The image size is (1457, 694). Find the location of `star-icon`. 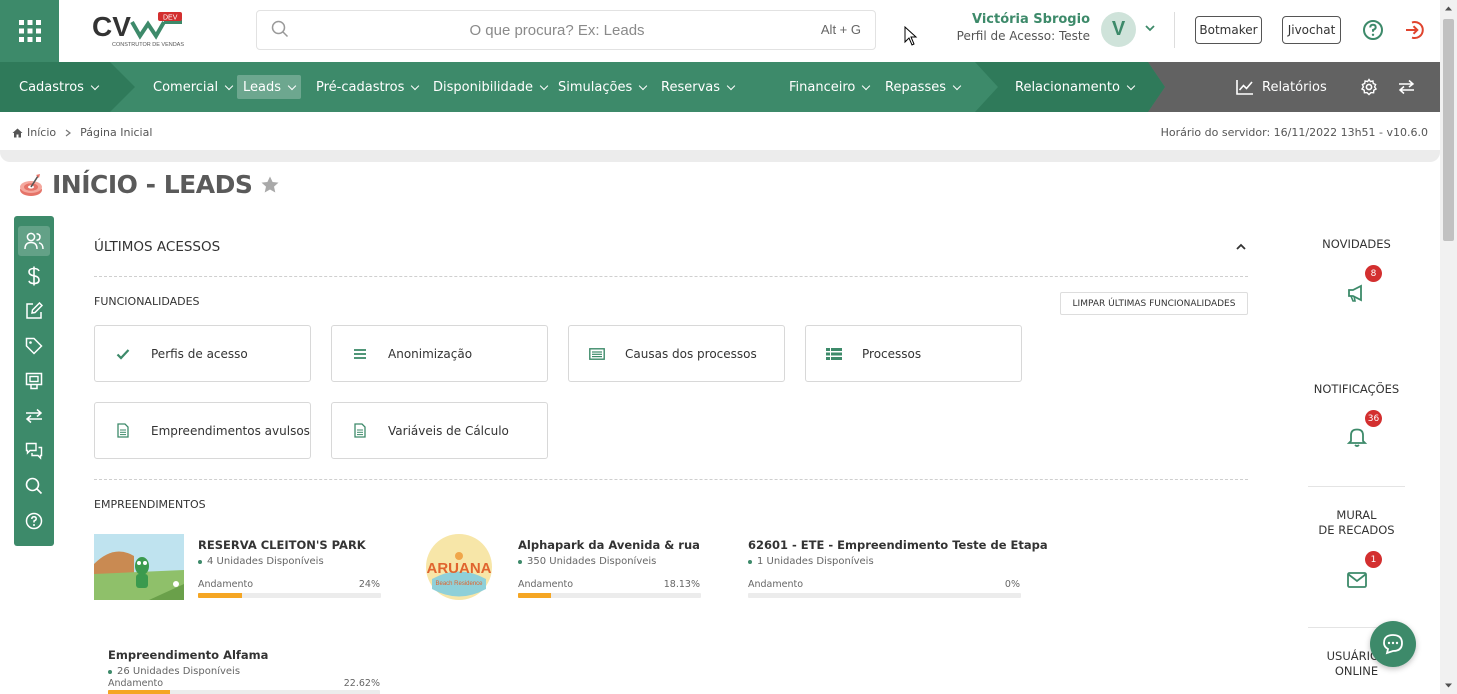

star-icon is located at coordinates (270, 185).